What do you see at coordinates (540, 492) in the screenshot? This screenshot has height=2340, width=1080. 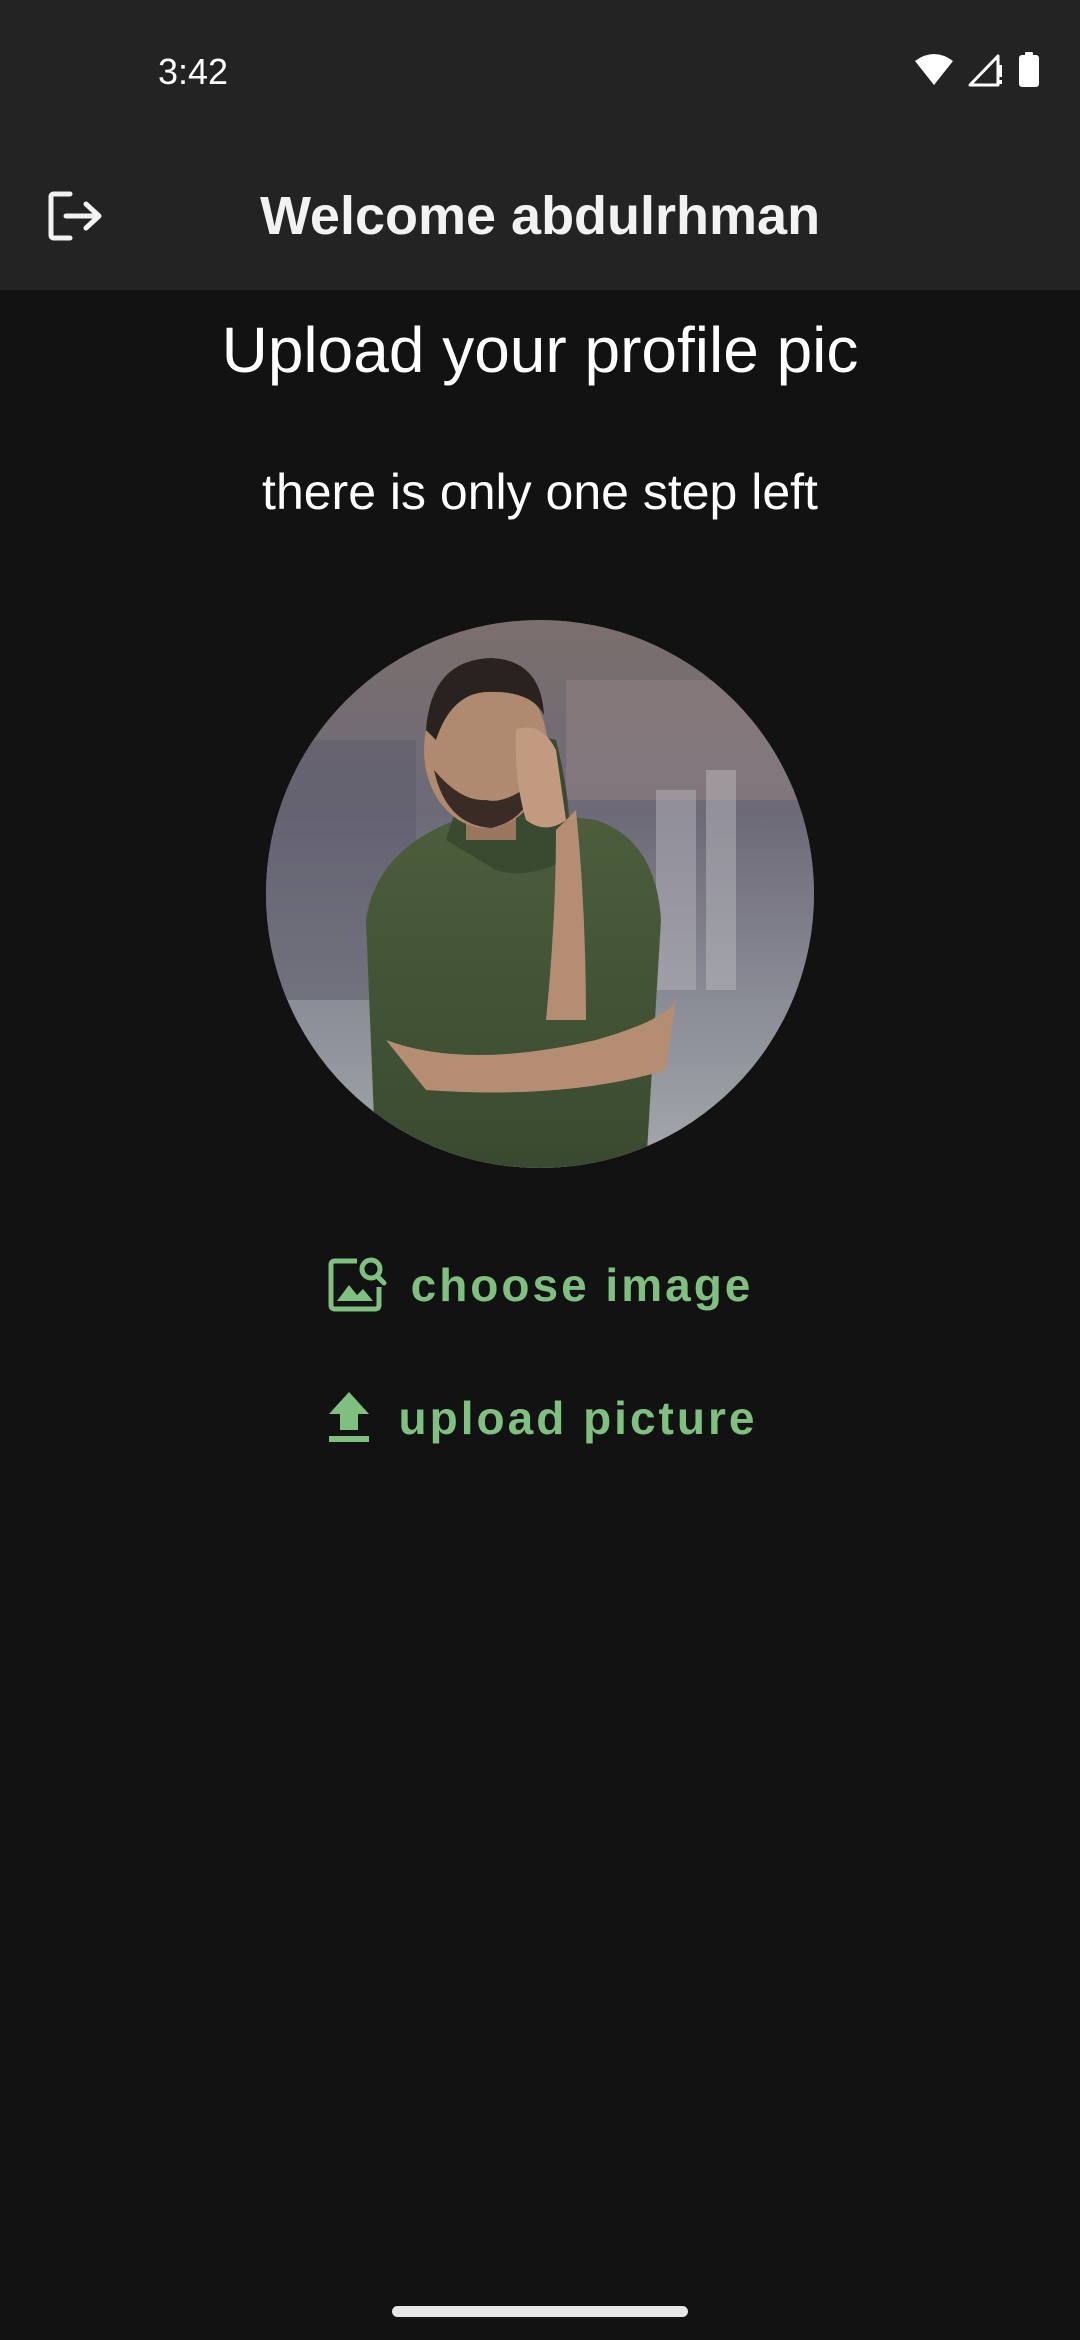 I see `page-subtitle: there is only one step left` at bounding box center [540, 492].